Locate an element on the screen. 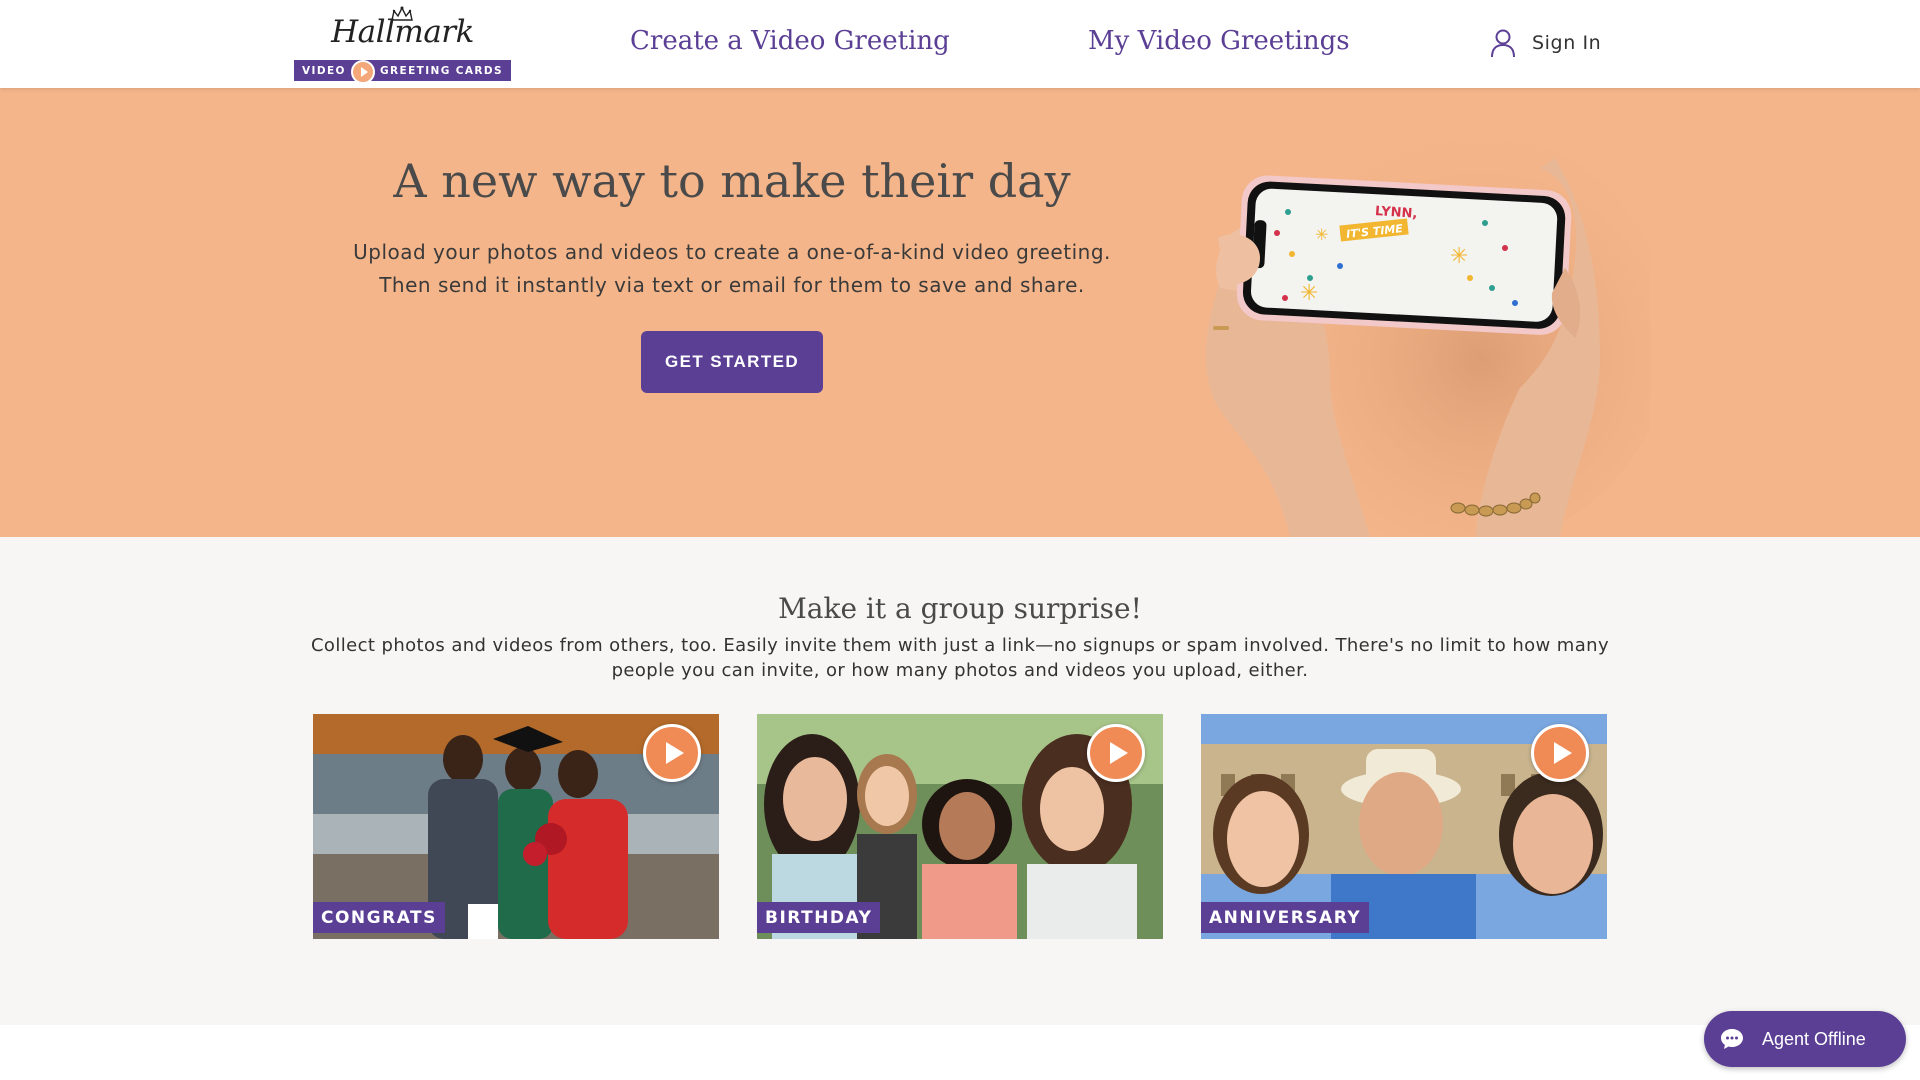 The height and width of the screenshot is (1080, 1920). nav-my-video-greetings: My Video Greetings is located at coordinates (1219, 41).